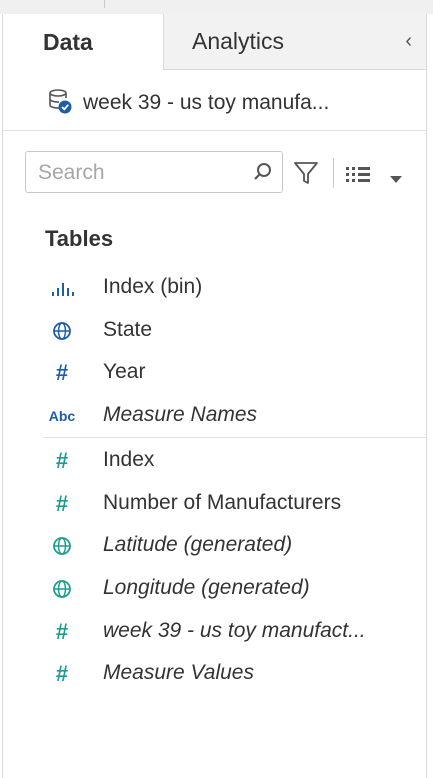  What do you see at coordinates (234, 437) in the screenshot?
I see `dimensions-measures-divider` at bounding box center [234, 437].